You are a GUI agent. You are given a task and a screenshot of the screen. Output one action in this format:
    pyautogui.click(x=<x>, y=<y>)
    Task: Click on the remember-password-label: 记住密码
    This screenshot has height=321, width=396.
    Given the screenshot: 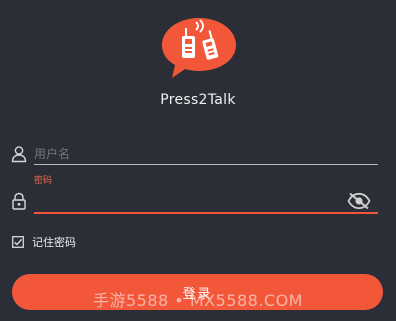 What is the action you would take?
    pyautogui.click(x=54, y=242)
    